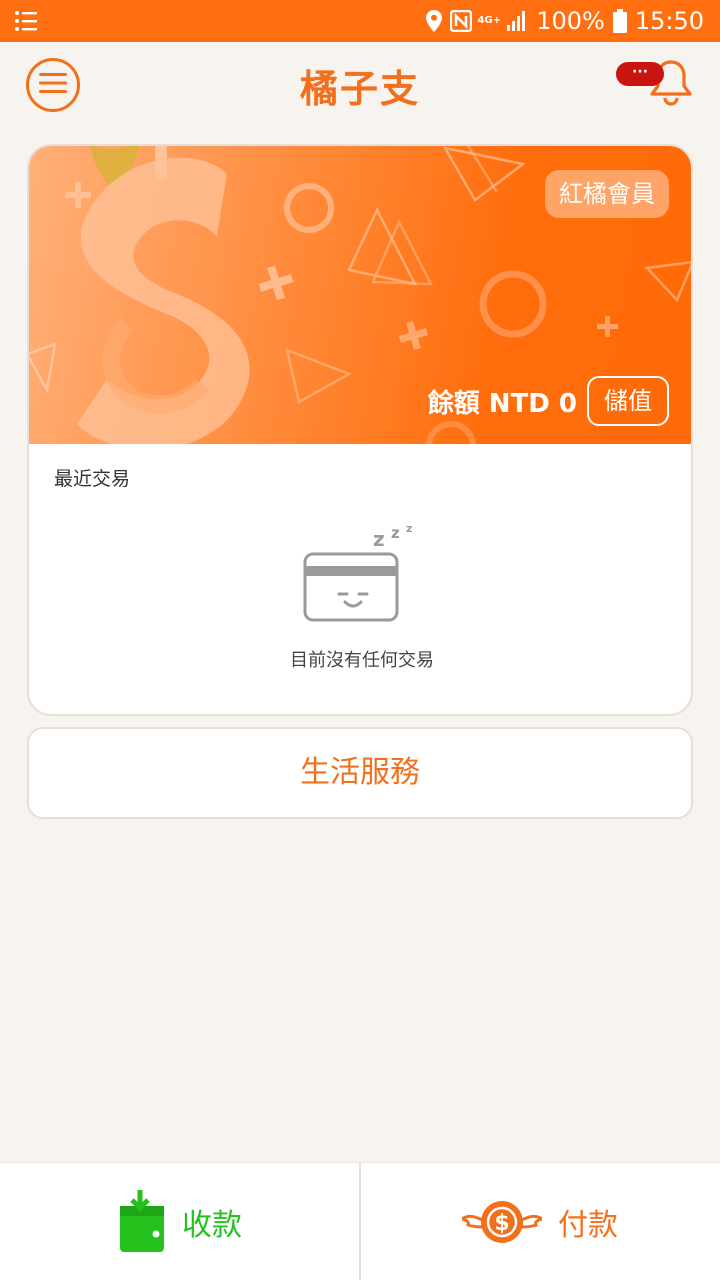  I want to click on winged-coin-icon: $, so click(502, 1222).